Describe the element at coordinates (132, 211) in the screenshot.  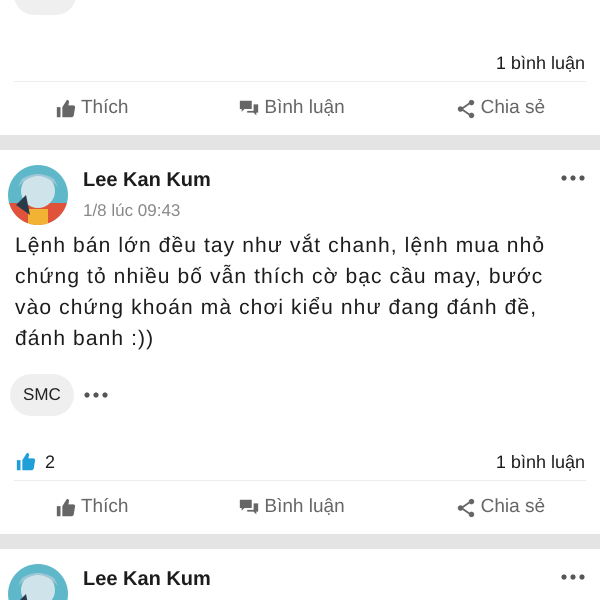
I see `post-time: 1/8 lúc 09:43` at that location.